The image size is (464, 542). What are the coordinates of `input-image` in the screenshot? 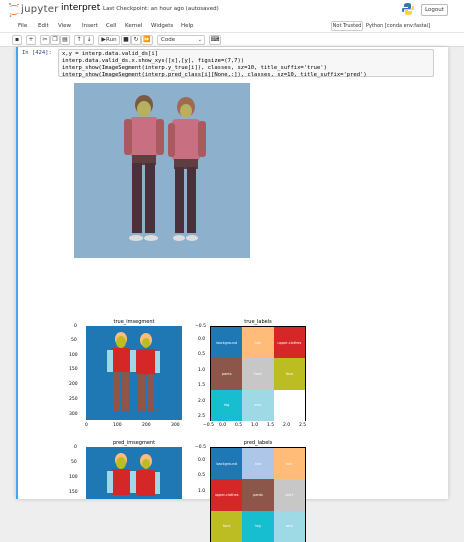 It's located at (162, 170).